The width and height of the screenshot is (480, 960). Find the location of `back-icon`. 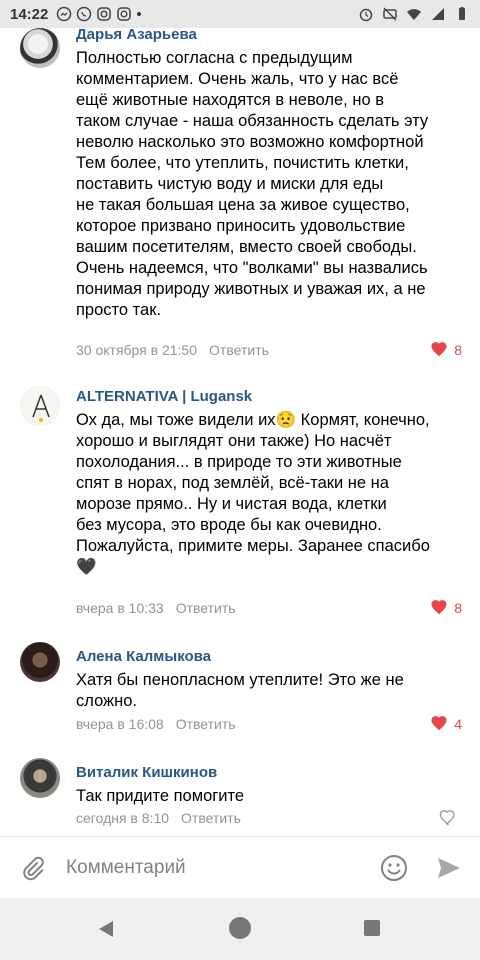

back-icon is located at coordinates (106, 929).